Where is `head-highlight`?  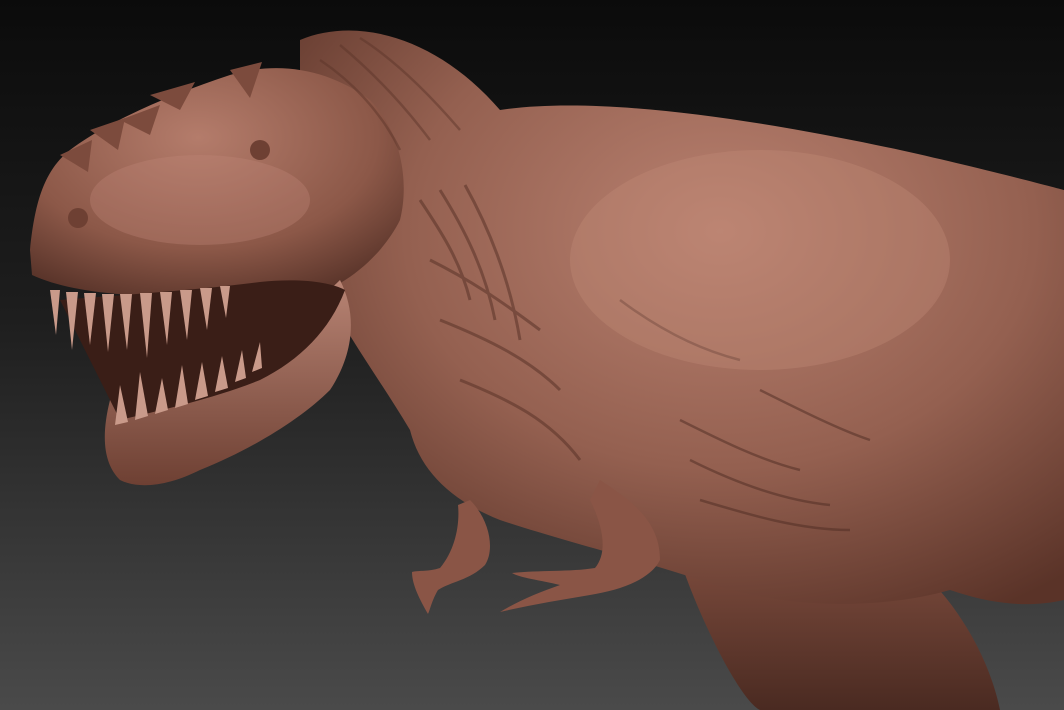 head-highlight is located at coordinates (200, 200).